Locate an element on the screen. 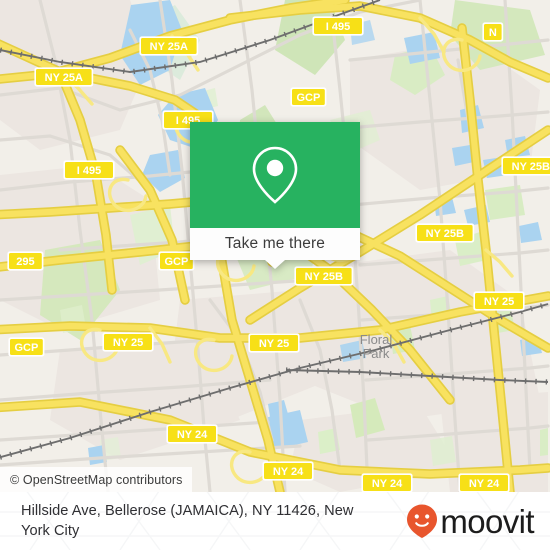 Image resolution: width=550 pixels, height=550 pixels. road-shield: 295 is located at coordinates (25, 261).